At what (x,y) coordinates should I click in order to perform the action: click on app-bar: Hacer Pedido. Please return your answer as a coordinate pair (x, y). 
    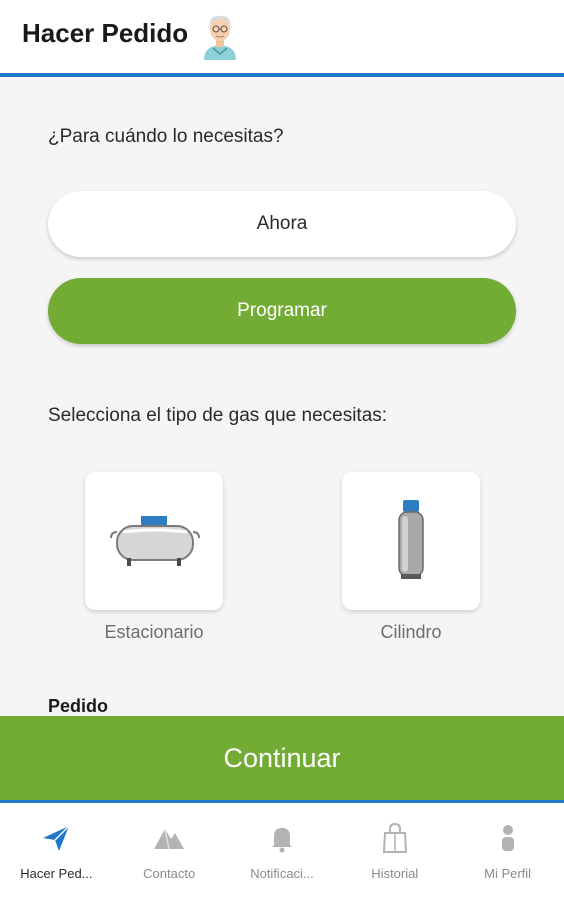
    Looking at the image, I should click on (282, 37).